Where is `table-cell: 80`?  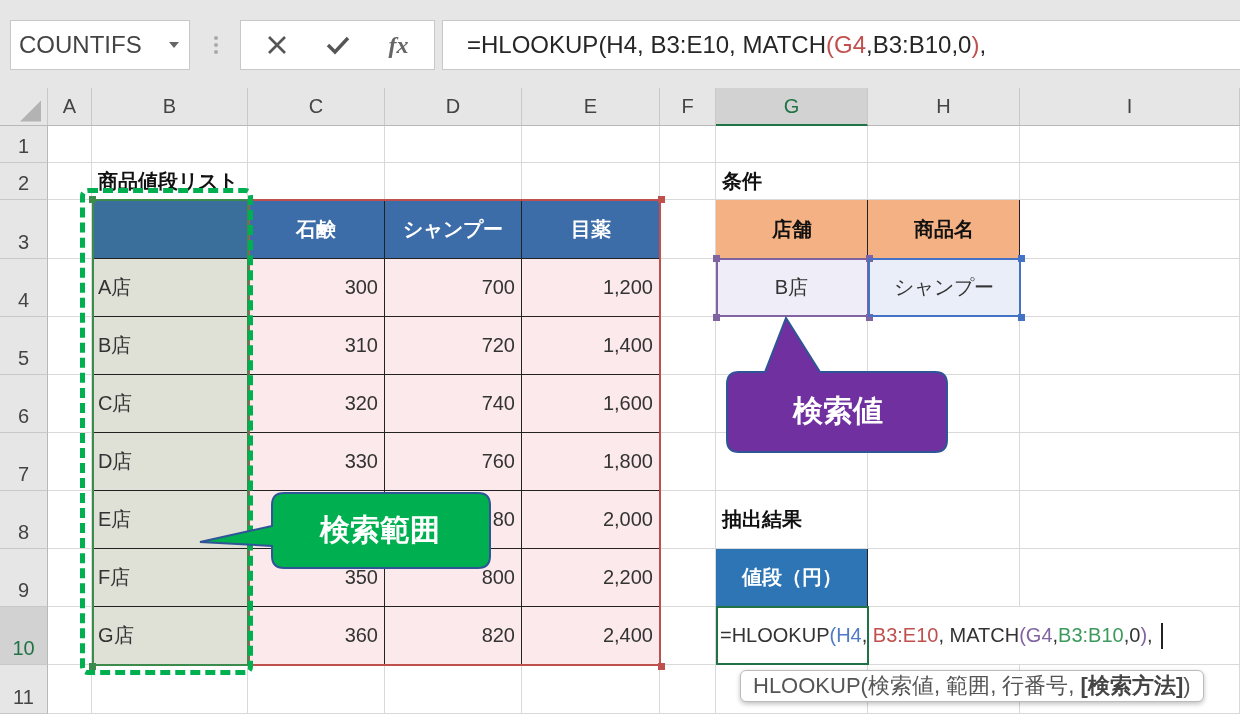 table-cell: 80 is located at coordinates (503, 519).